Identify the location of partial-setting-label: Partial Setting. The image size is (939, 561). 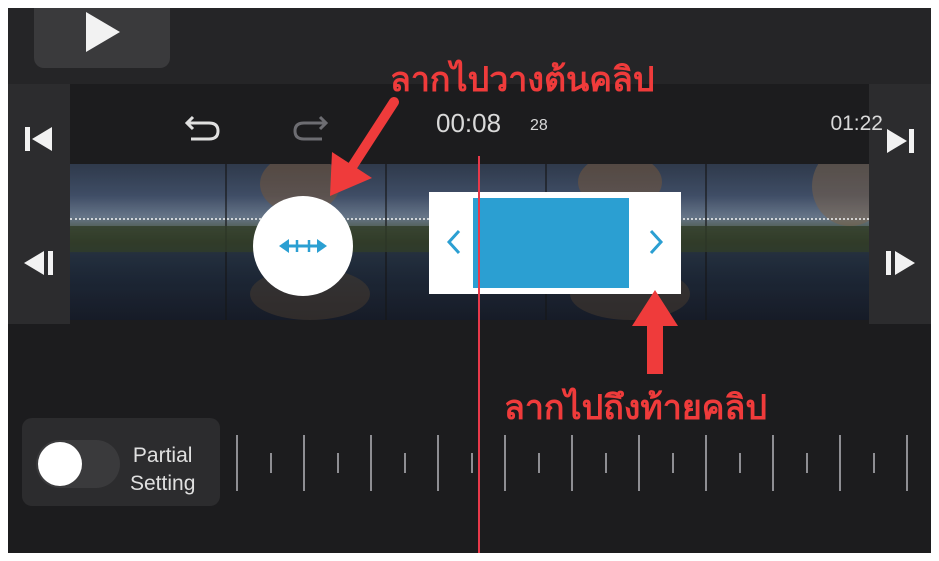
(162, 470).